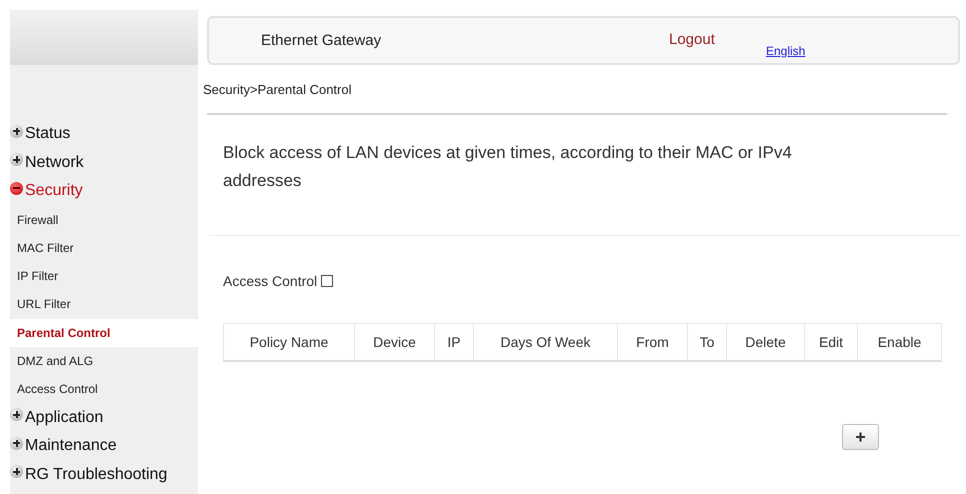 The height and width of the screenshot is (494, 966). I want to click on column-header: From, so click(653, 342).